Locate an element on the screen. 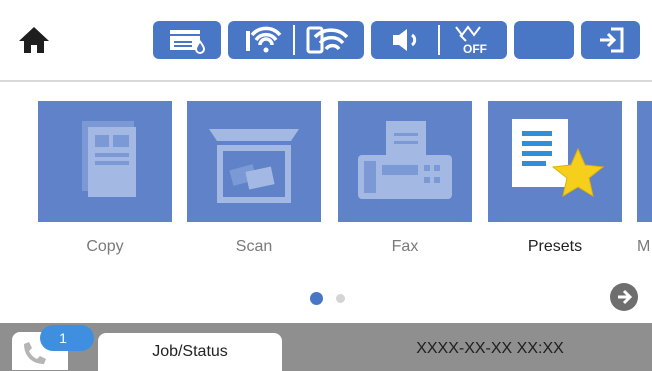  sleep-button is located at coordinates (544, 40).